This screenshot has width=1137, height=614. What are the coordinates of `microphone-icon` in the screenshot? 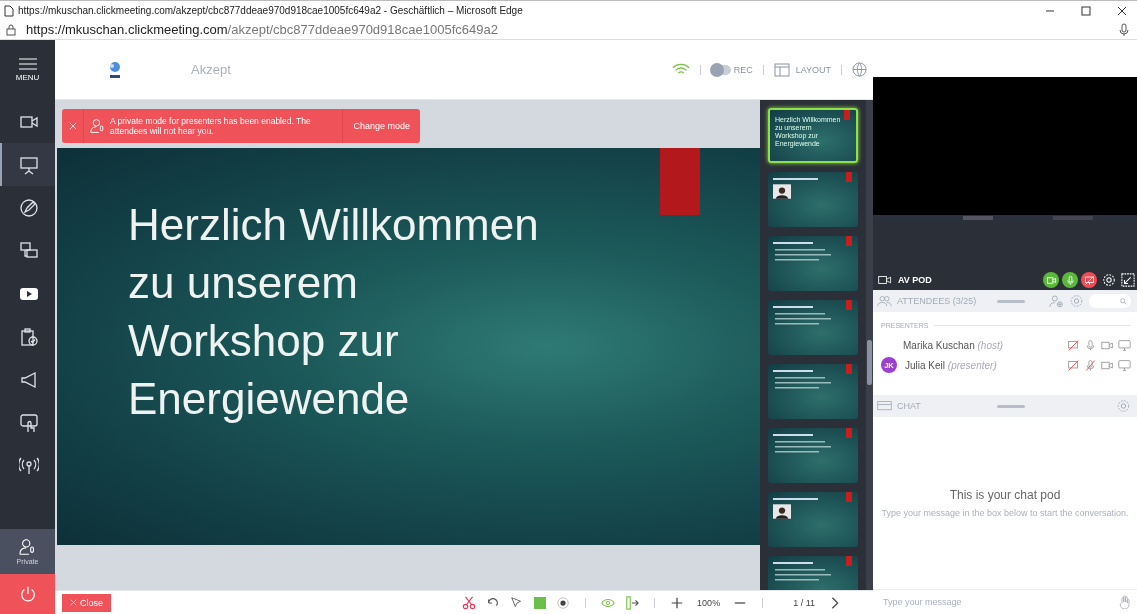 It's located at (1124, 29).